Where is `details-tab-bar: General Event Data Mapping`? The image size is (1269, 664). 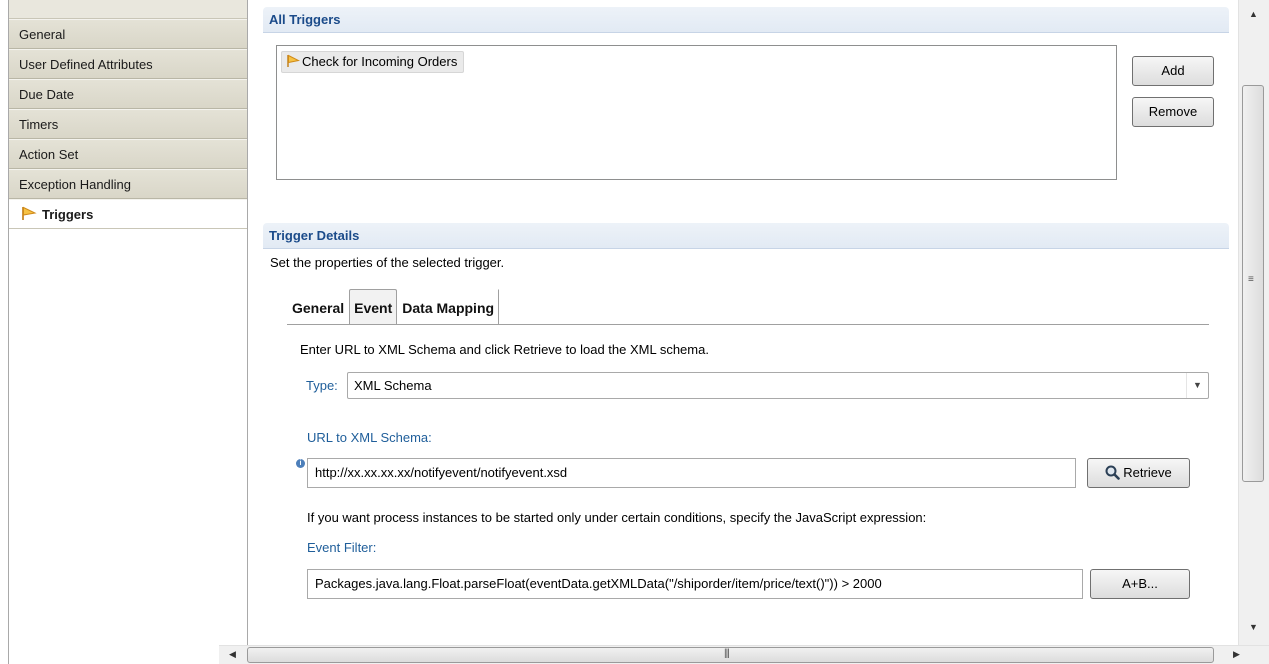
details-tab-bar: General Event Data Mapping is located at coordinates (393, 307).